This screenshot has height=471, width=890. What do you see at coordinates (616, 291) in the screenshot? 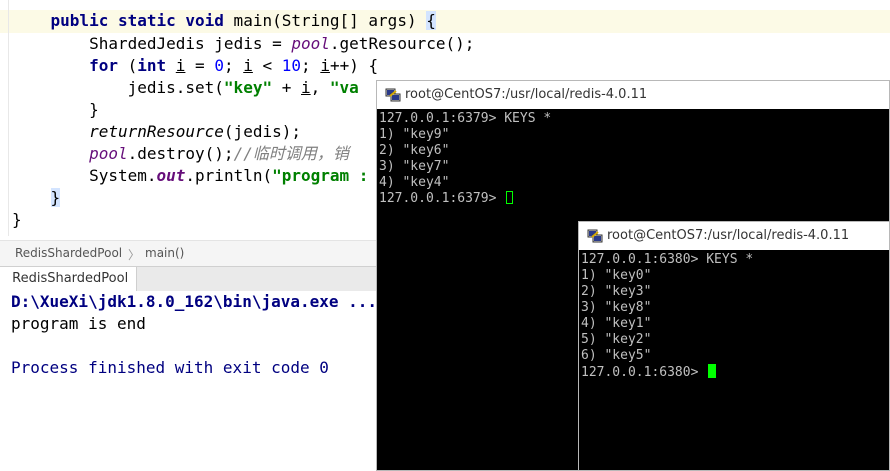
I see `terminal-line: 2) "key3"` at bounding box center [616, 291].